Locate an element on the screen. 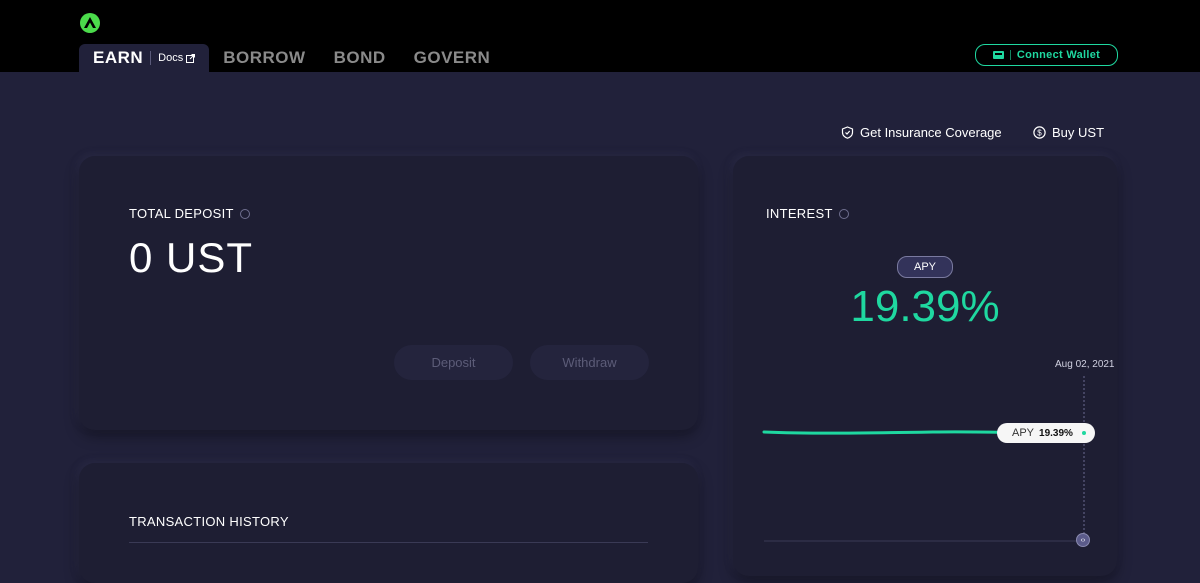 The width and height of the screenshot is (1200, 583). nav-divider is located at coordinates (151, 58).